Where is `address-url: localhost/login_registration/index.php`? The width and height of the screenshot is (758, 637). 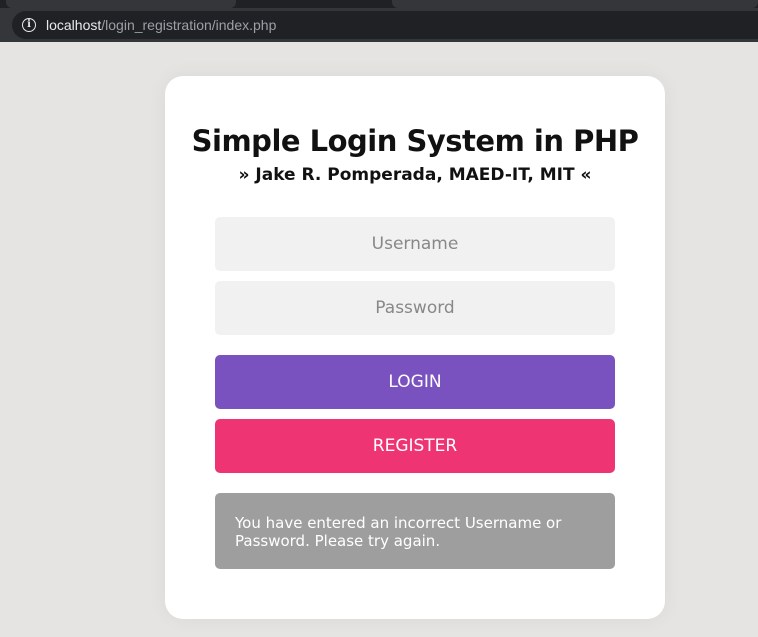 address-url: localhost/login_registration/index.php is located at coordinates (161, 25).